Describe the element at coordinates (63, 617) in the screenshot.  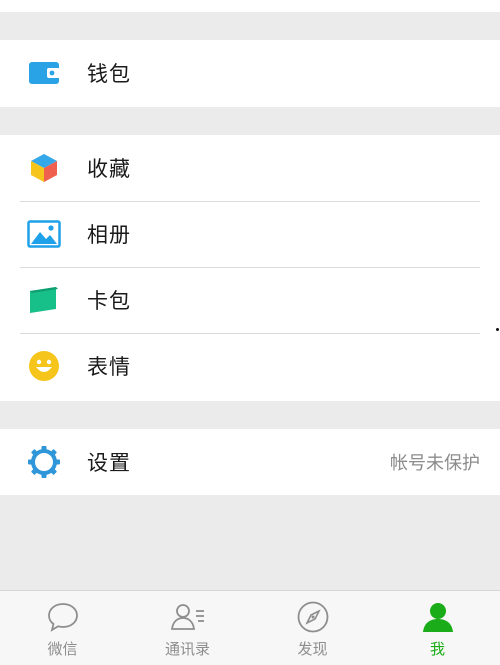
I see `chat-bubble-icon` at that location.